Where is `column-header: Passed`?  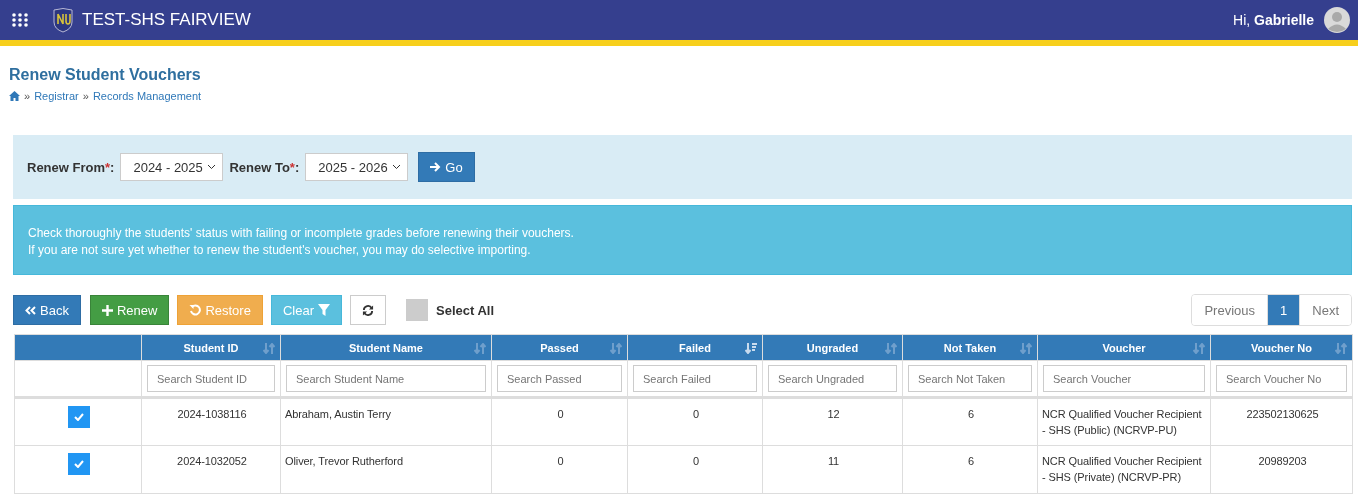 column-header: Passed is located at coordinates (559, 347).